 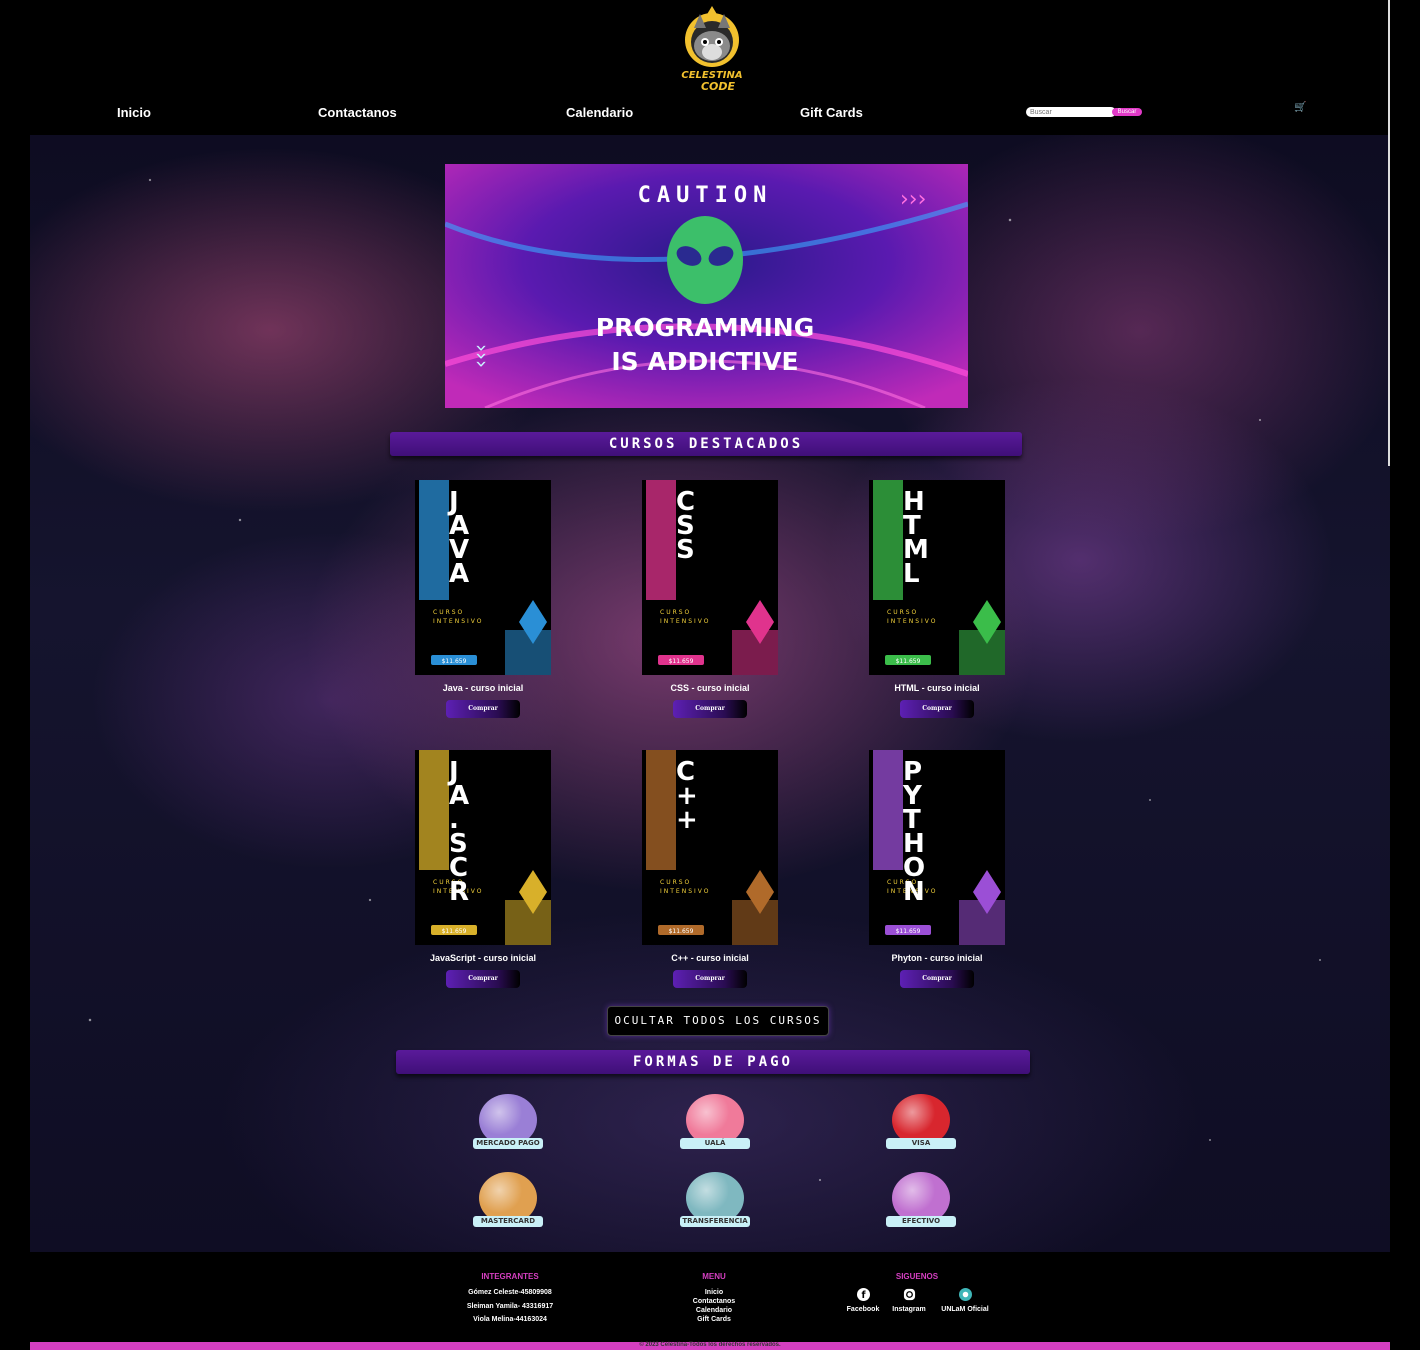 What do you see at coordinates (1389, 233) in the screenshot?
I see `scrollbar` at bounding box center [1389, 233].